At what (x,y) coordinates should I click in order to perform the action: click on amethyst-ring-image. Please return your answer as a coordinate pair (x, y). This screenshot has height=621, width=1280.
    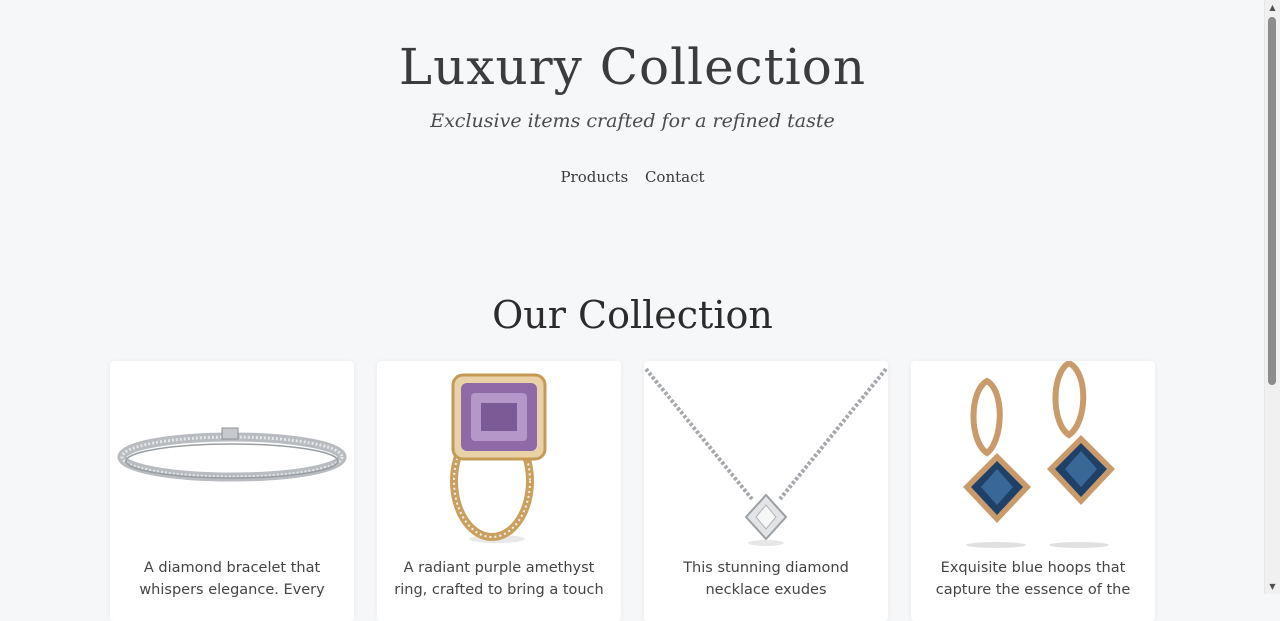
    Looking at the image, I should click on (498, 458).